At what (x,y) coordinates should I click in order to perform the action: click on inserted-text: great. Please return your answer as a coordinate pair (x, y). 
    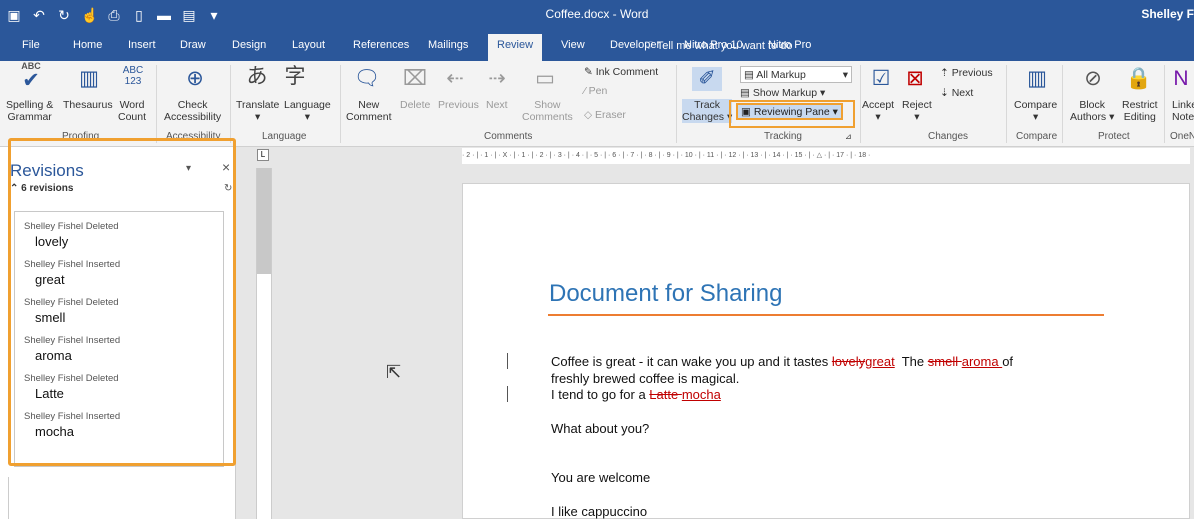
    Looking at the image, I should click on (880, 361).